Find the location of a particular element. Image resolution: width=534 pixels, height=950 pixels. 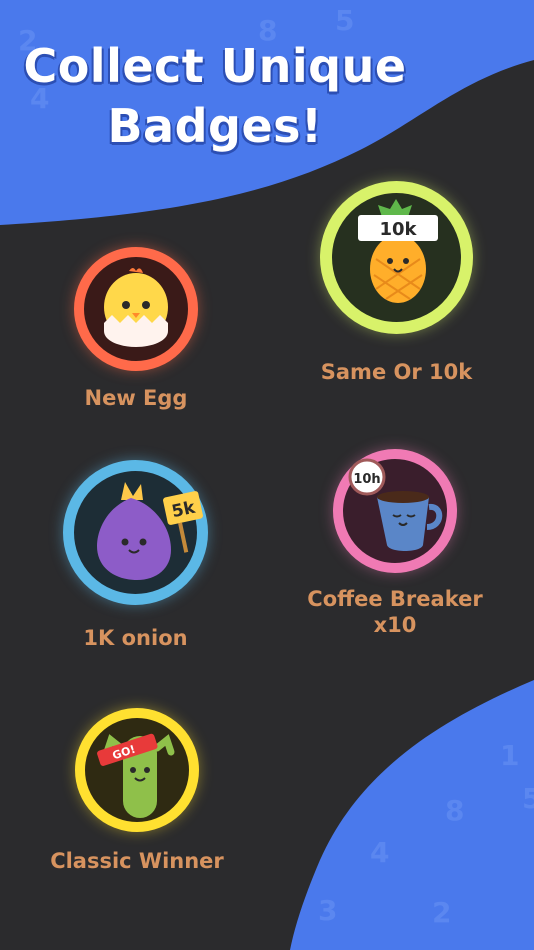

badge-coffee-breaker: 10h Coffee Breaker x10 is located at coordinates (395, 543).